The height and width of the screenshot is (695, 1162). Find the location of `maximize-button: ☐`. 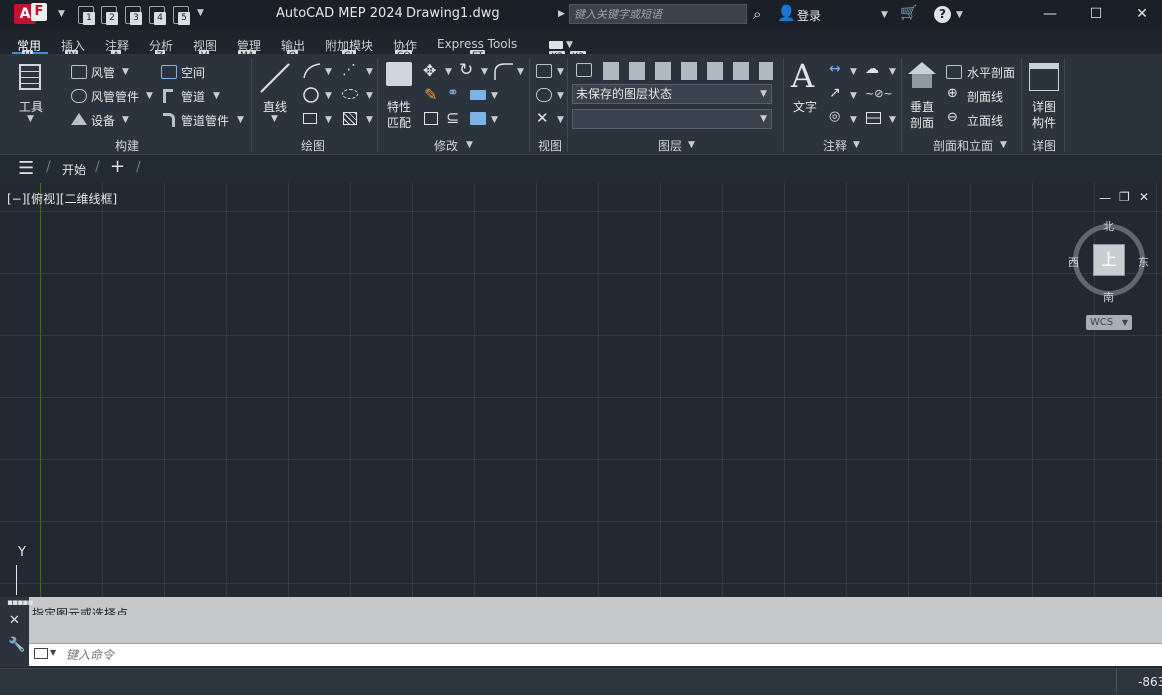

maximize-button: ☐ is located at coordinates (1096, 14).